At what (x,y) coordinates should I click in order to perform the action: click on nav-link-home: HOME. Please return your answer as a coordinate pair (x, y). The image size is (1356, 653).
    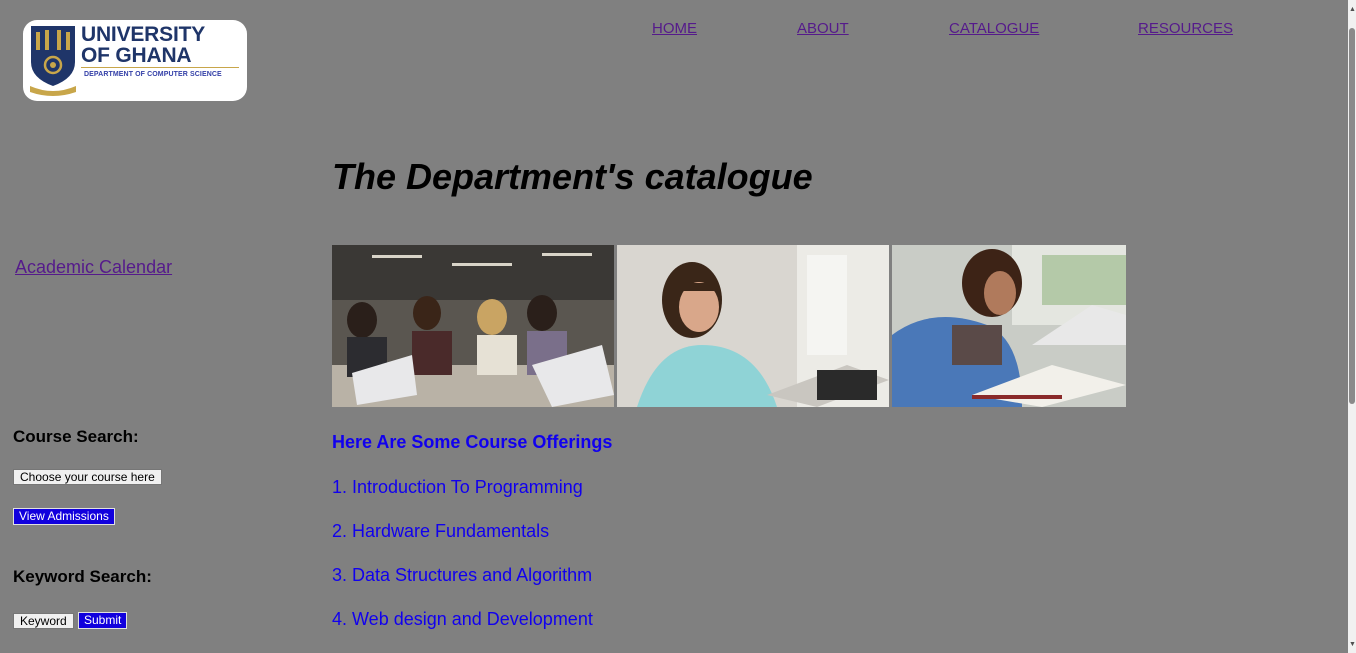
    Looking at the image, I should click on (674, 28).